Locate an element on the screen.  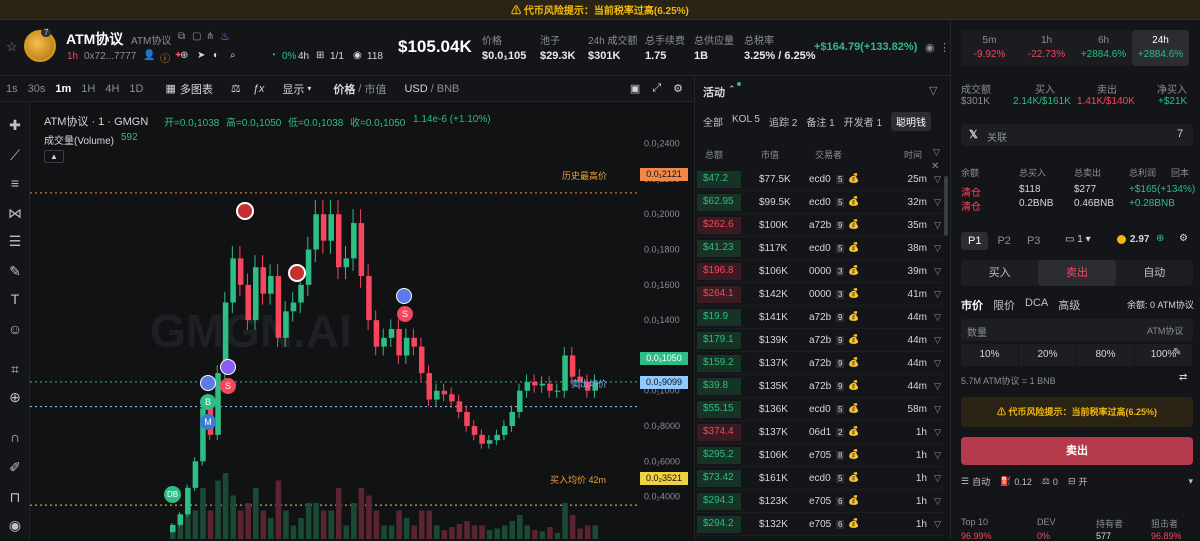
activity-row: $294.2 $132K e705 6 💰 1h ▽ is located at coordinates (819, 524).